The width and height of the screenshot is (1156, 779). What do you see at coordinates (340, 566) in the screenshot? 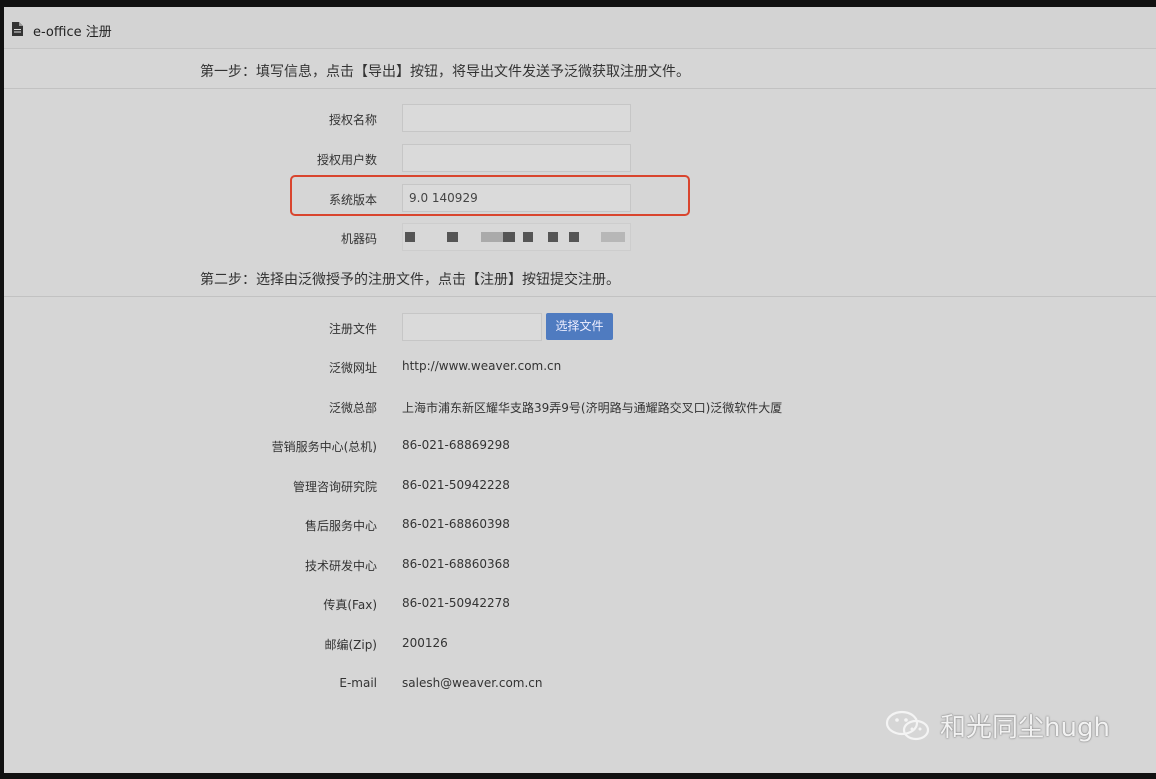
I see `info-label-rnd: 技术研发中心` at bounding box center [340, 566].